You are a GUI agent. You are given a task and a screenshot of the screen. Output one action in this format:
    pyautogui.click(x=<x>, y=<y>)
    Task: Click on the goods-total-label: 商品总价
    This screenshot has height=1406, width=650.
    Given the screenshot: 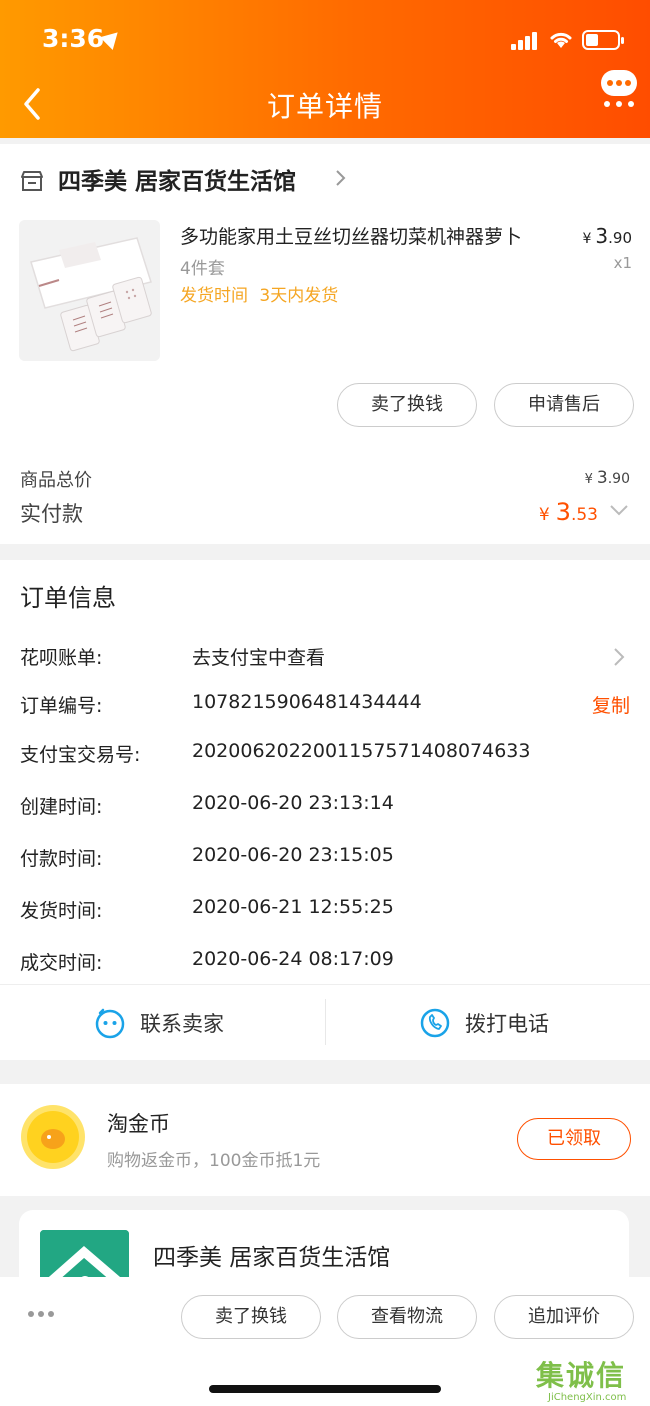 What is the action you would take?
    pyautogui.click(x=56, y=480)
    